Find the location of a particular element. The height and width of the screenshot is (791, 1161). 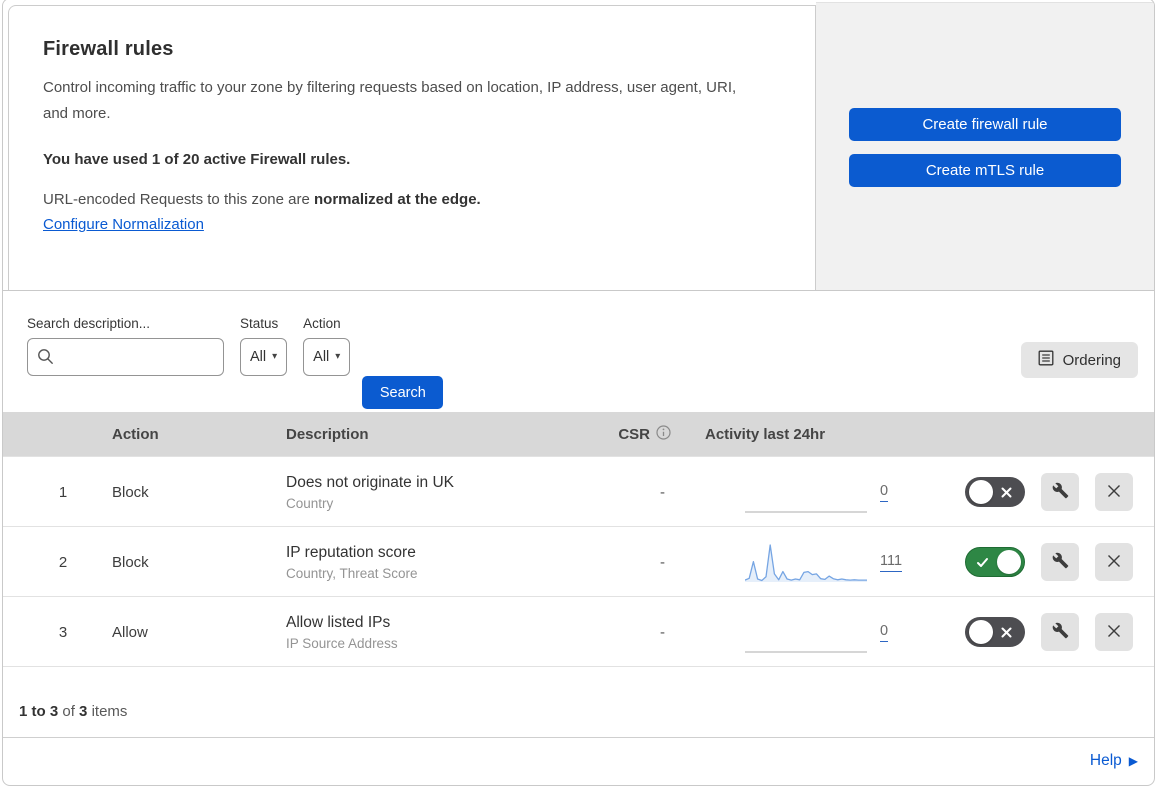

ordering-button: Ordering is located at coordinates (1079, 360).